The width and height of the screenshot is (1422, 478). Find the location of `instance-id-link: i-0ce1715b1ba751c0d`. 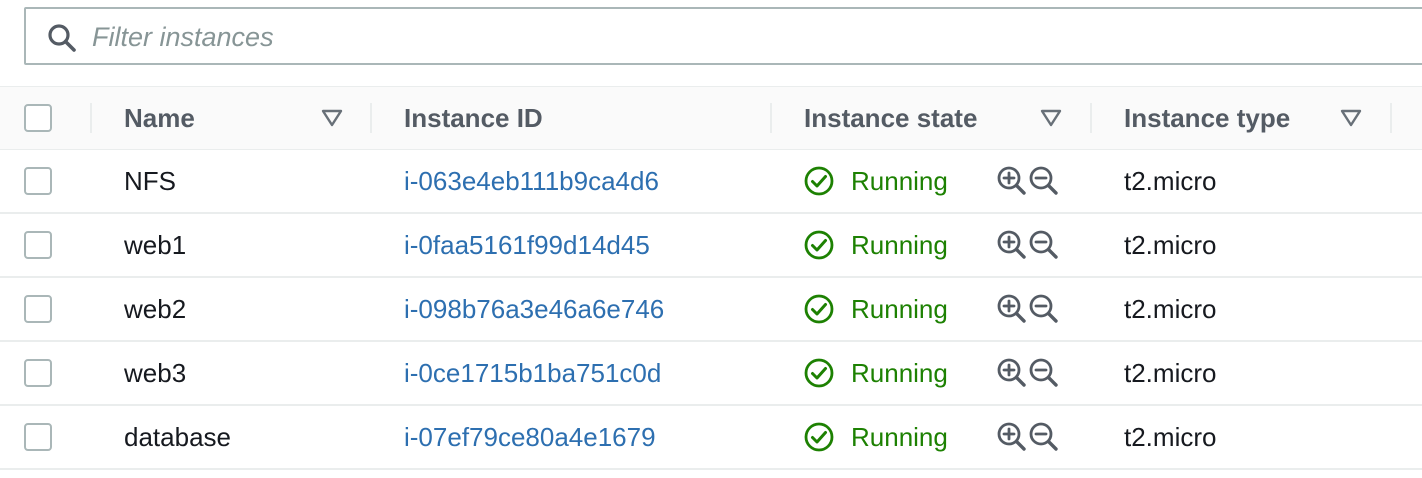

instance-id-link: i-0ce1715b1ba751c0d is located at coordinates (532, 373).